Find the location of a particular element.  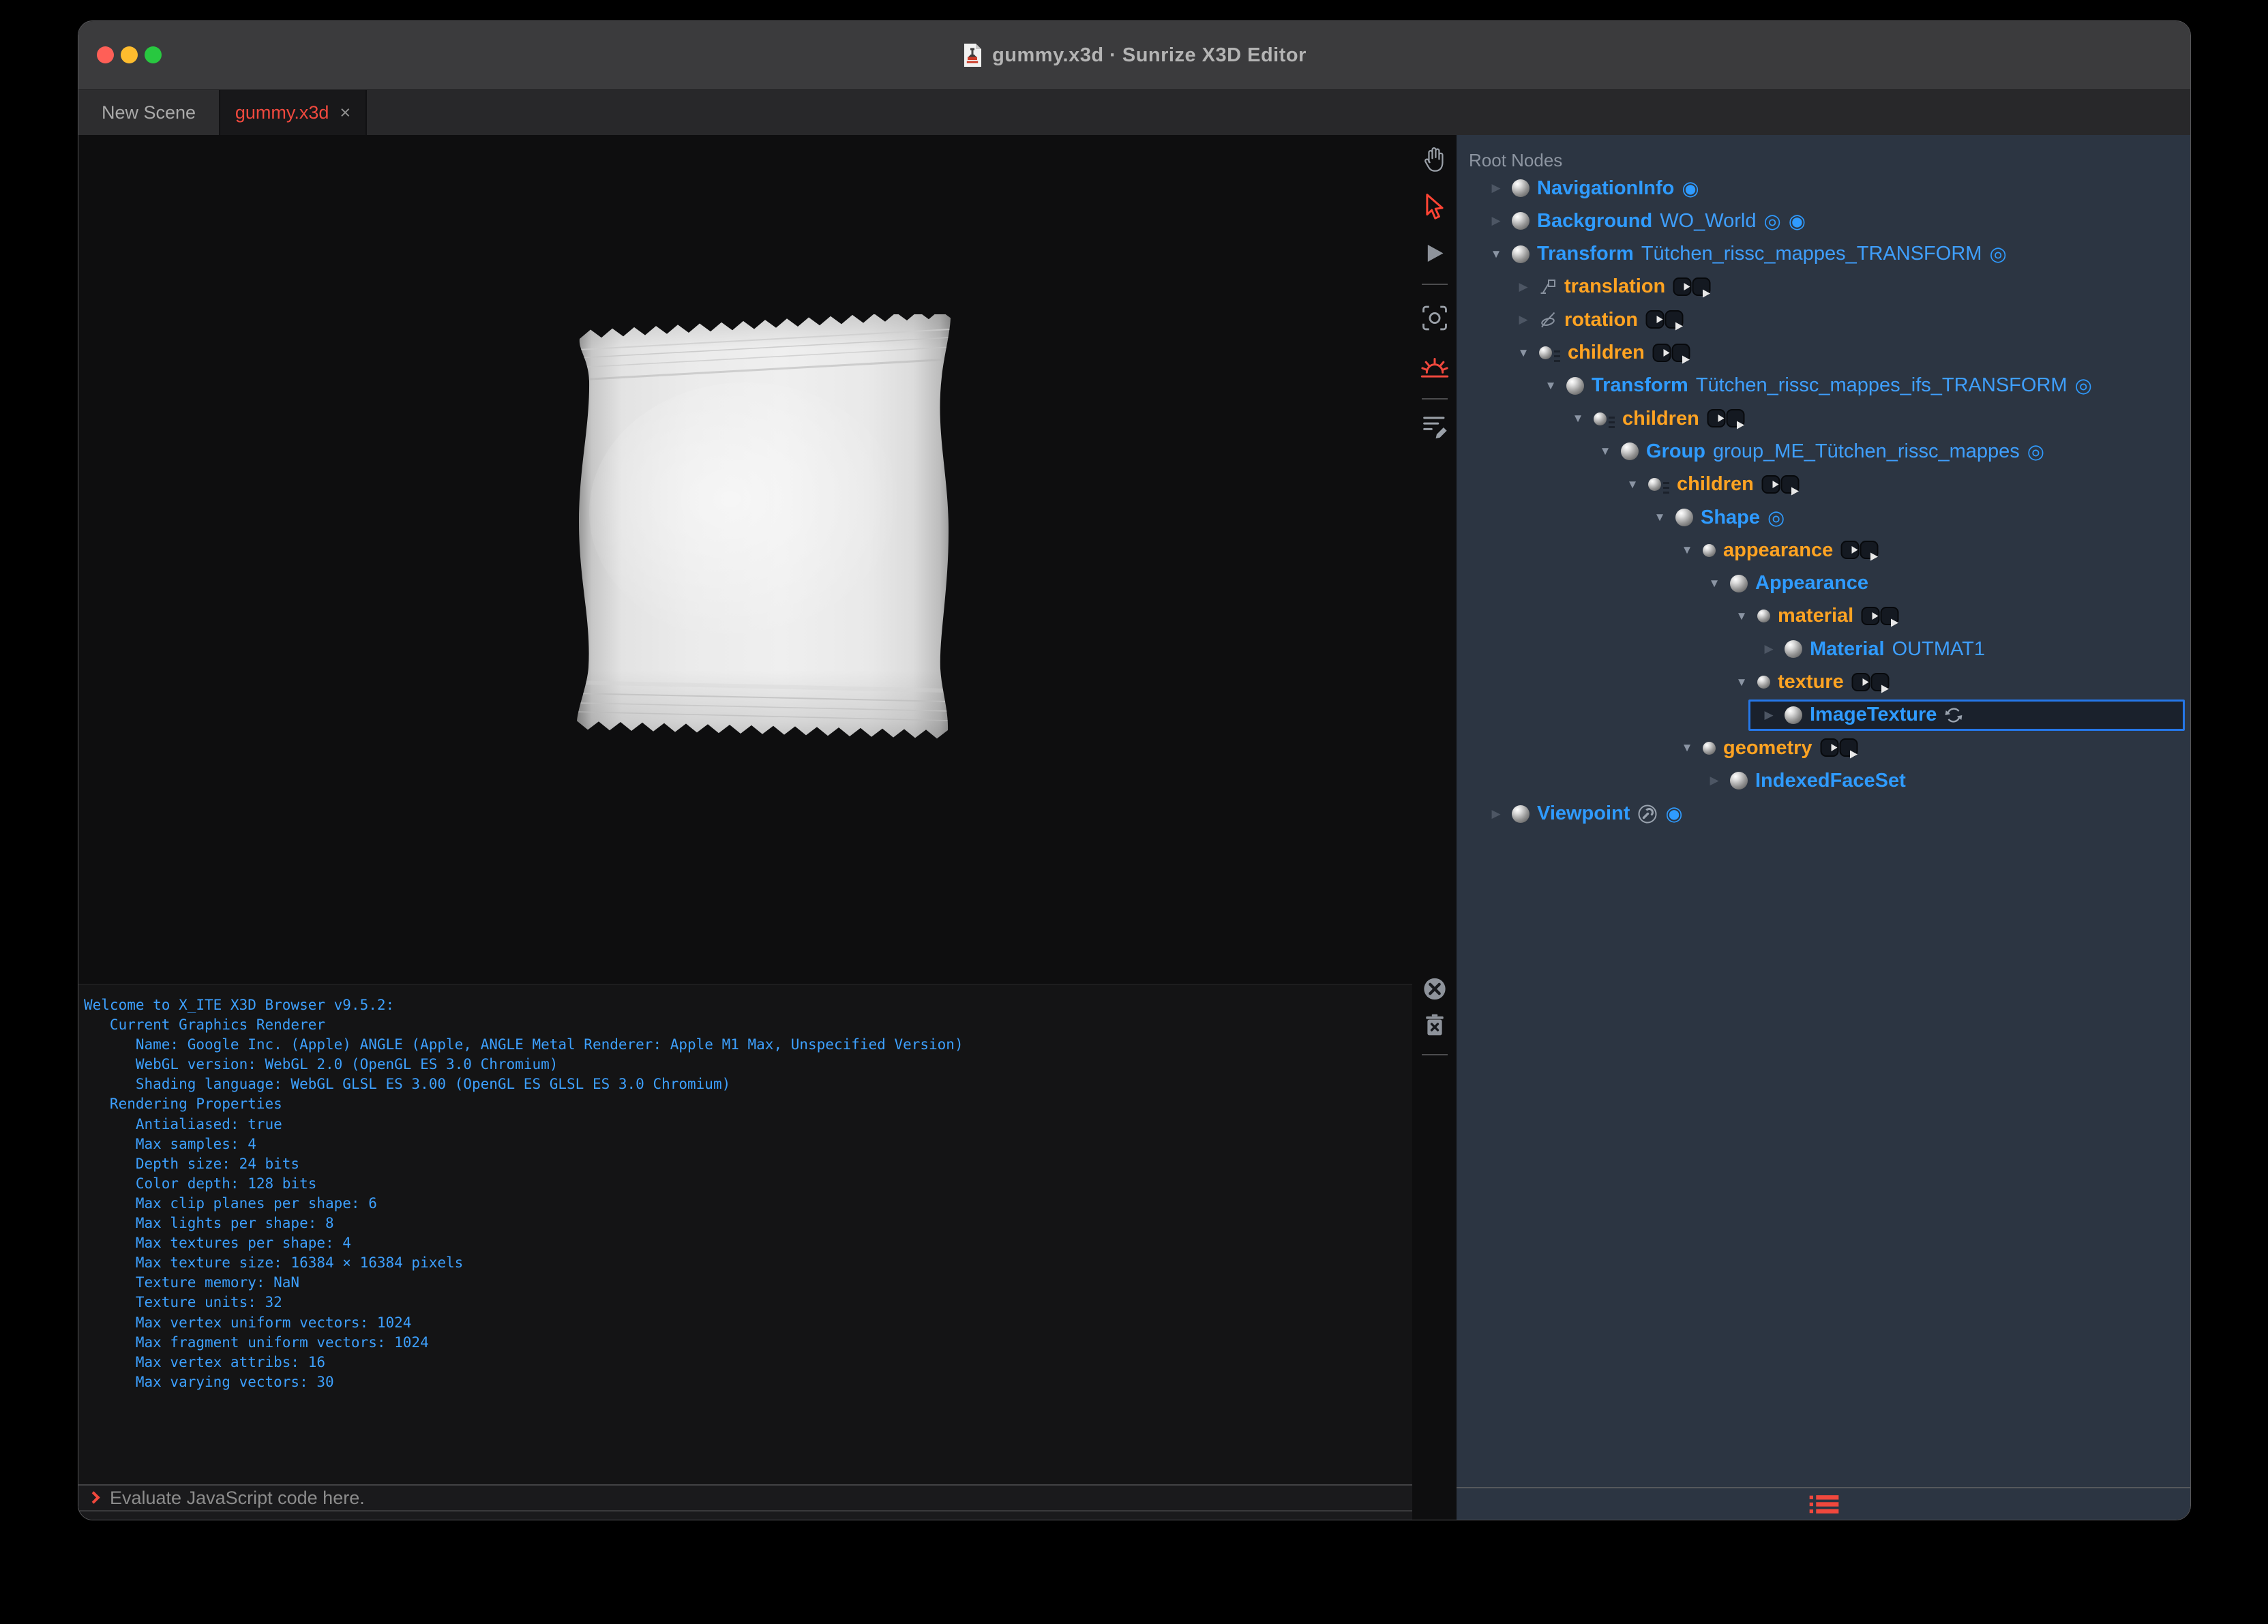

tab-close-icon: × is located at coordinates (345, 112).